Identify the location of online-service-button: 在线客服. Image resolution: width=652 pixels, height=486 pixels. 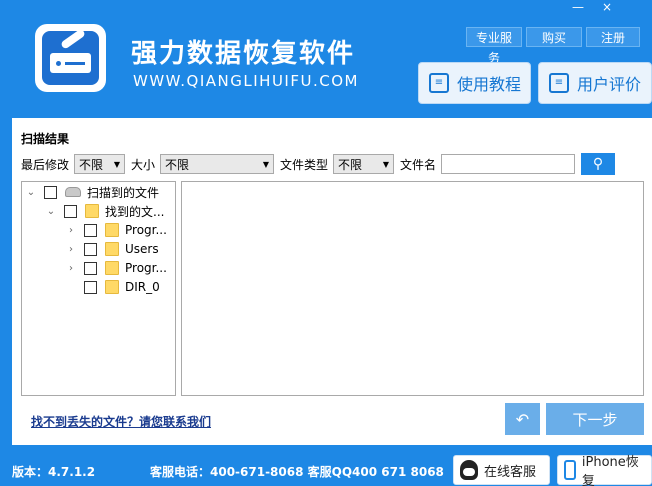
(501, 470).